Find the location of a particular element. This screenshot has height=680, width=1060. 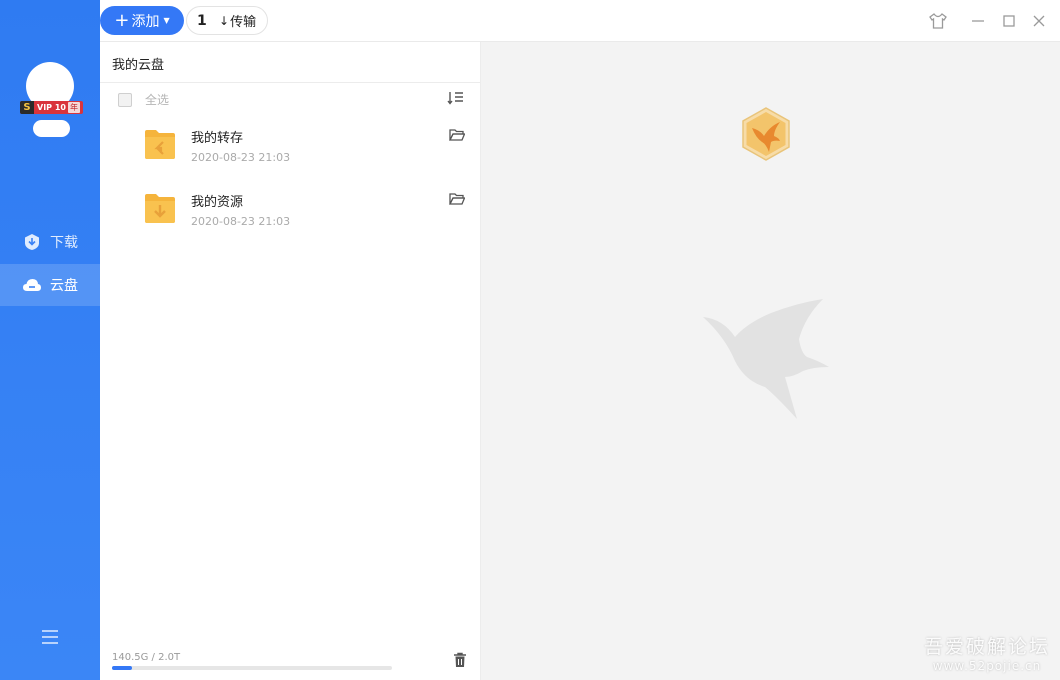

sidebar-item-download: 下载 is located at coordinates (50, 242).